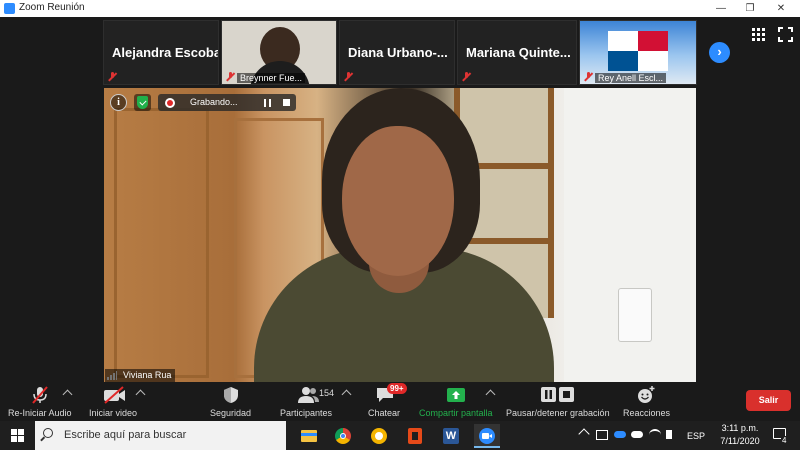  I want to click on browser-app-icon, so click(379, 436).